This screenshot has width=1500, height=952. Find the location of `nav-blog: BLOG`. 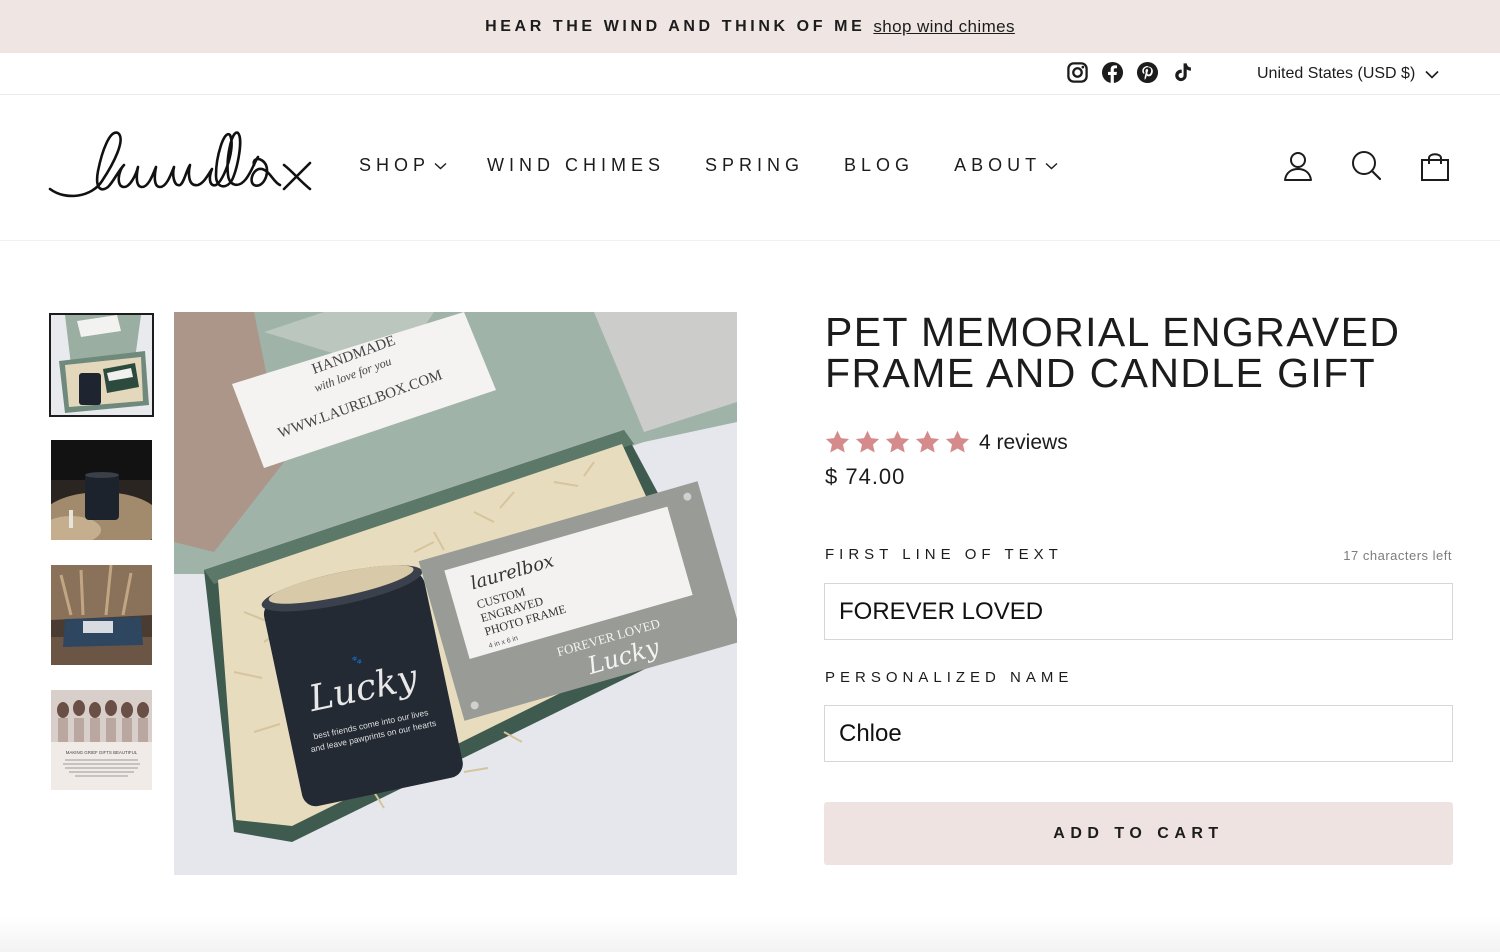

nav-blog: BLOG is located at coordinates (879, 165).